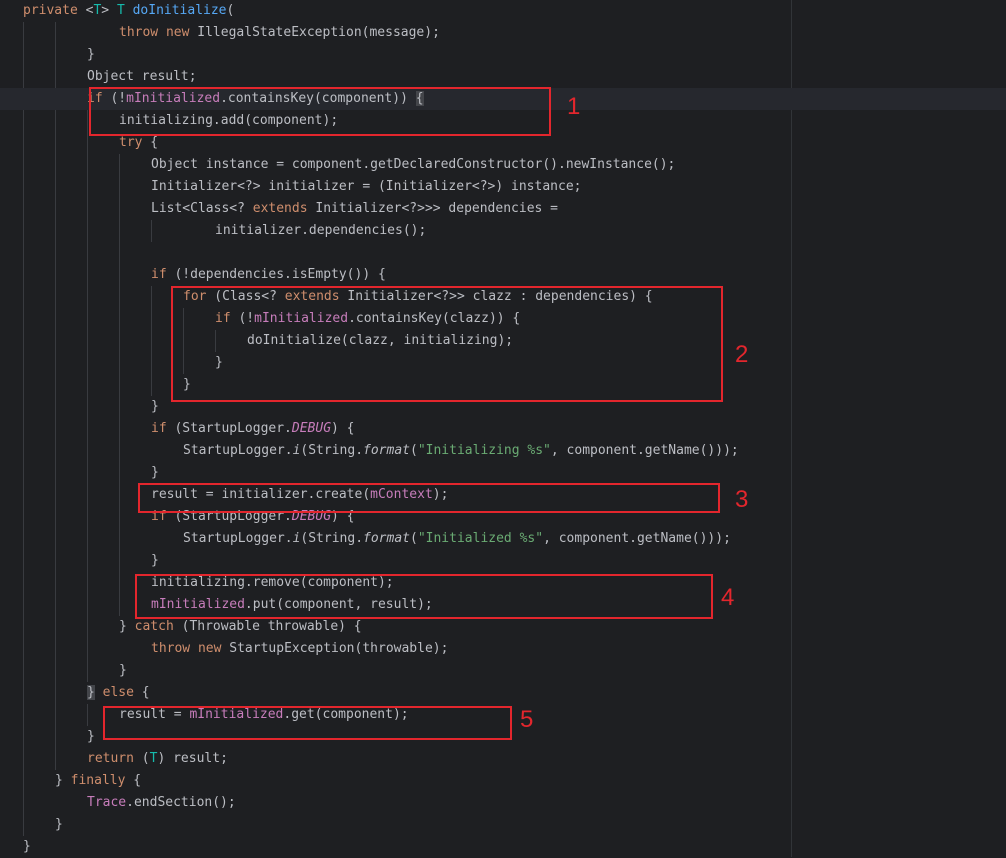  Describe the element at coordinates (268, 274) in the screenshot. I see `code-line: if (!dependencies.isEmpty()) {` at that location.